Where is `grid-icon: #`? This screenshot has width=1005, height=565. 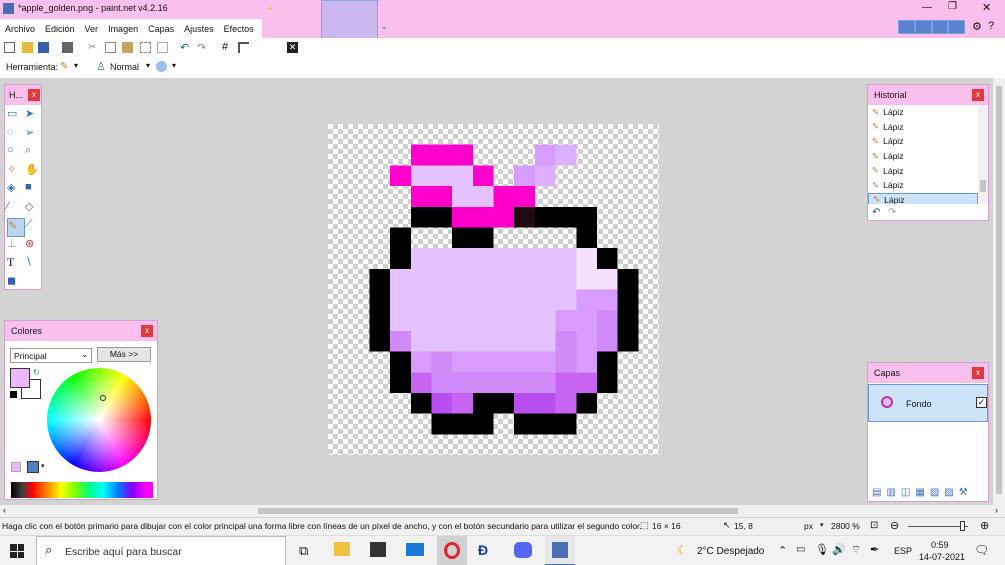
grid-icon: # is located at coordinates (227, 47).